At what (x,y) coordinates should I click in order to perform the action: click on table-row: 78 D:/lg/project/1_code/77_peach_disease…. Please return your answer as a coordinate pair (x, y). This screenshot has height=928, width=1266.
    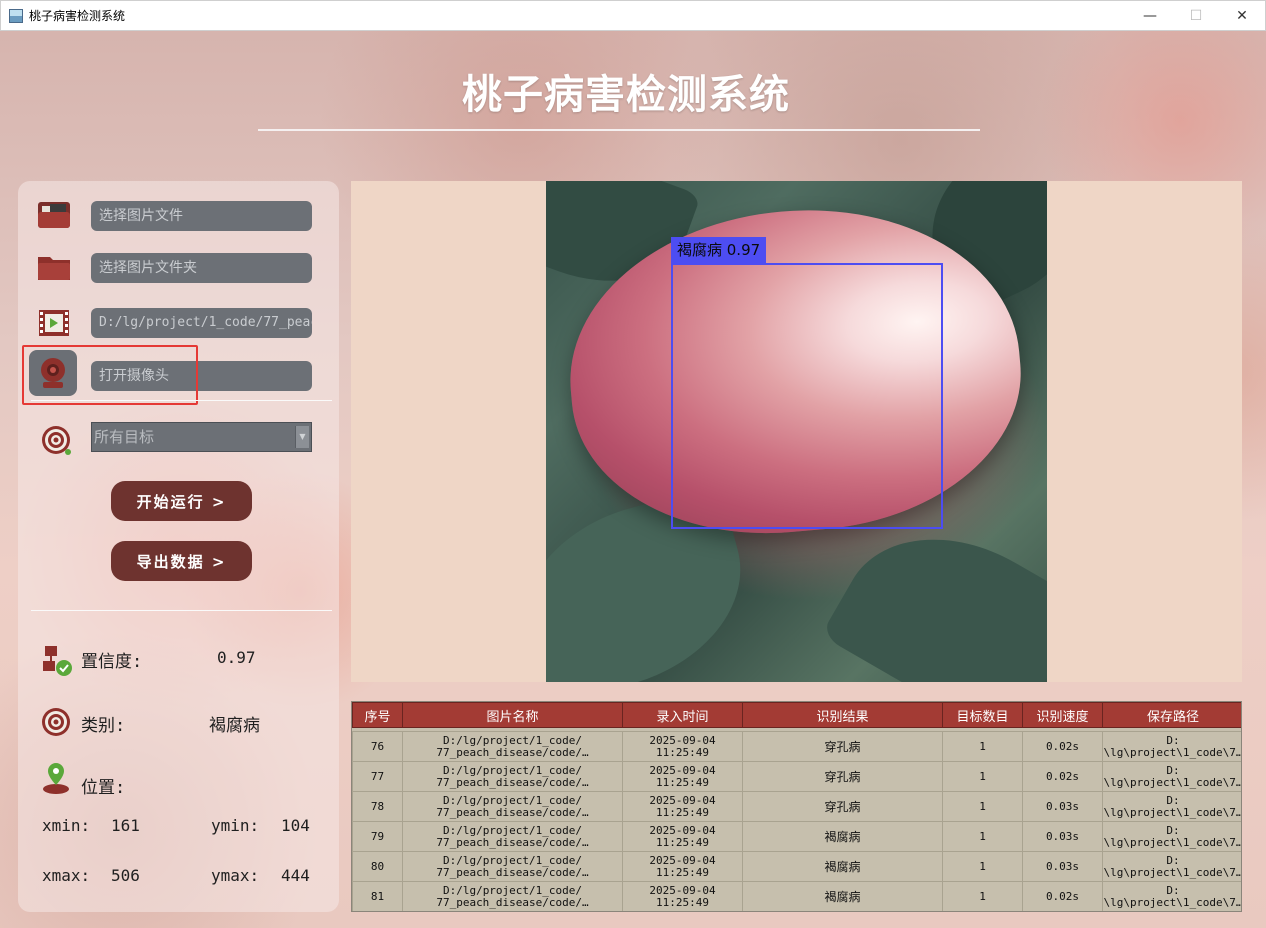
    Looking at the image, I should click on (796, 806).